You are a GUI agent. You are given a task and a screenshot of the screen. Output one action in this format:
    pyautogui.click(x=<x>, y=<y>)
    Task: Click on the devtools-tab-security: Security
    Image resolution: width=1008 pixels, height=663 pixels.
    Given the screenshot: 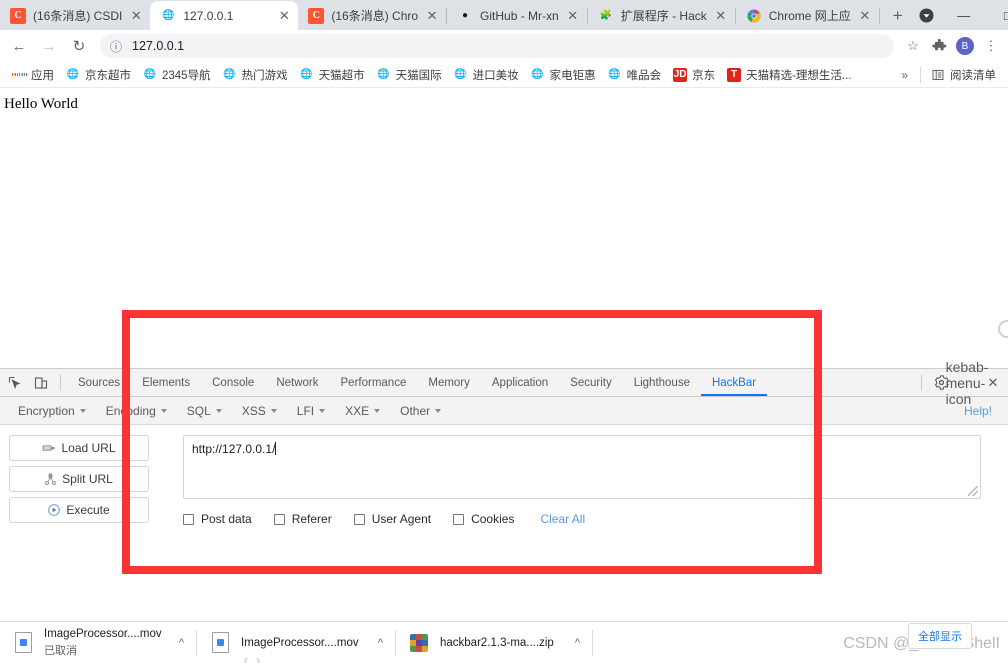 What is the action you would take?
    pyautogui.click(x=591, y=382)
    